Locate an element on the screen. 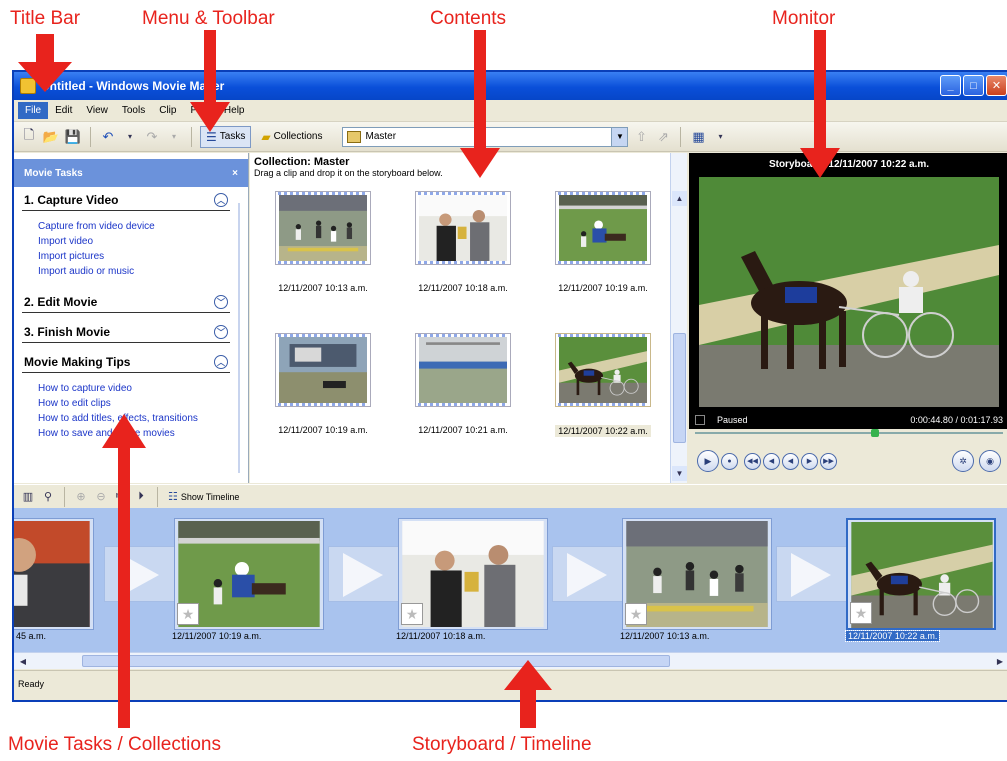 This screenshot has width=1007, height=761. views-dropdown-icon: ▾ is located at coordinates (720, 137).